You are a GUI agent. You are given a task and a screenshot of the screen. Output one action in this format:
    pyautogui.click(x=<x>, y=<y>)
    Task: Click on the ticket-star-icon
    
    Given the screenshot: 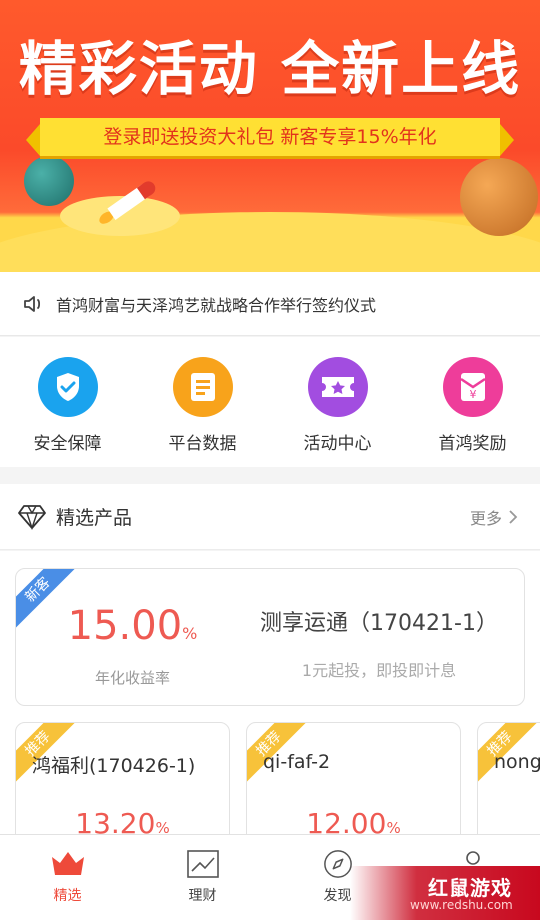 What is the action you would take?
    pyautogui.click(x=337, y=387)
    